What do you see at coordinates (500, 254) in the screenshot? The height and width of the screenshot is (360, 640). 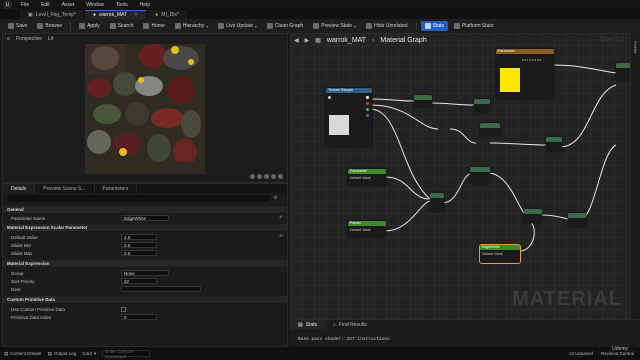 I see `edge-white-parameter-node: EdgeWhite Default Value` at bounding box center [500, 254].